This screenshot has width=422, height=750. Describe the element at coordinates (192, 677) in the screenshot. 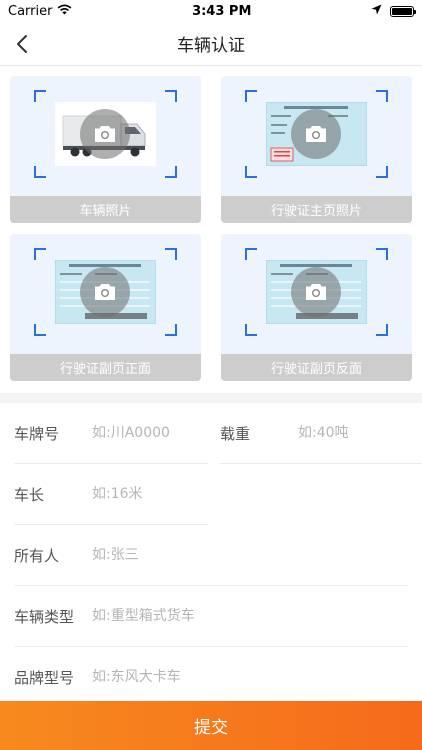

I see `brand-model-input` at that location.